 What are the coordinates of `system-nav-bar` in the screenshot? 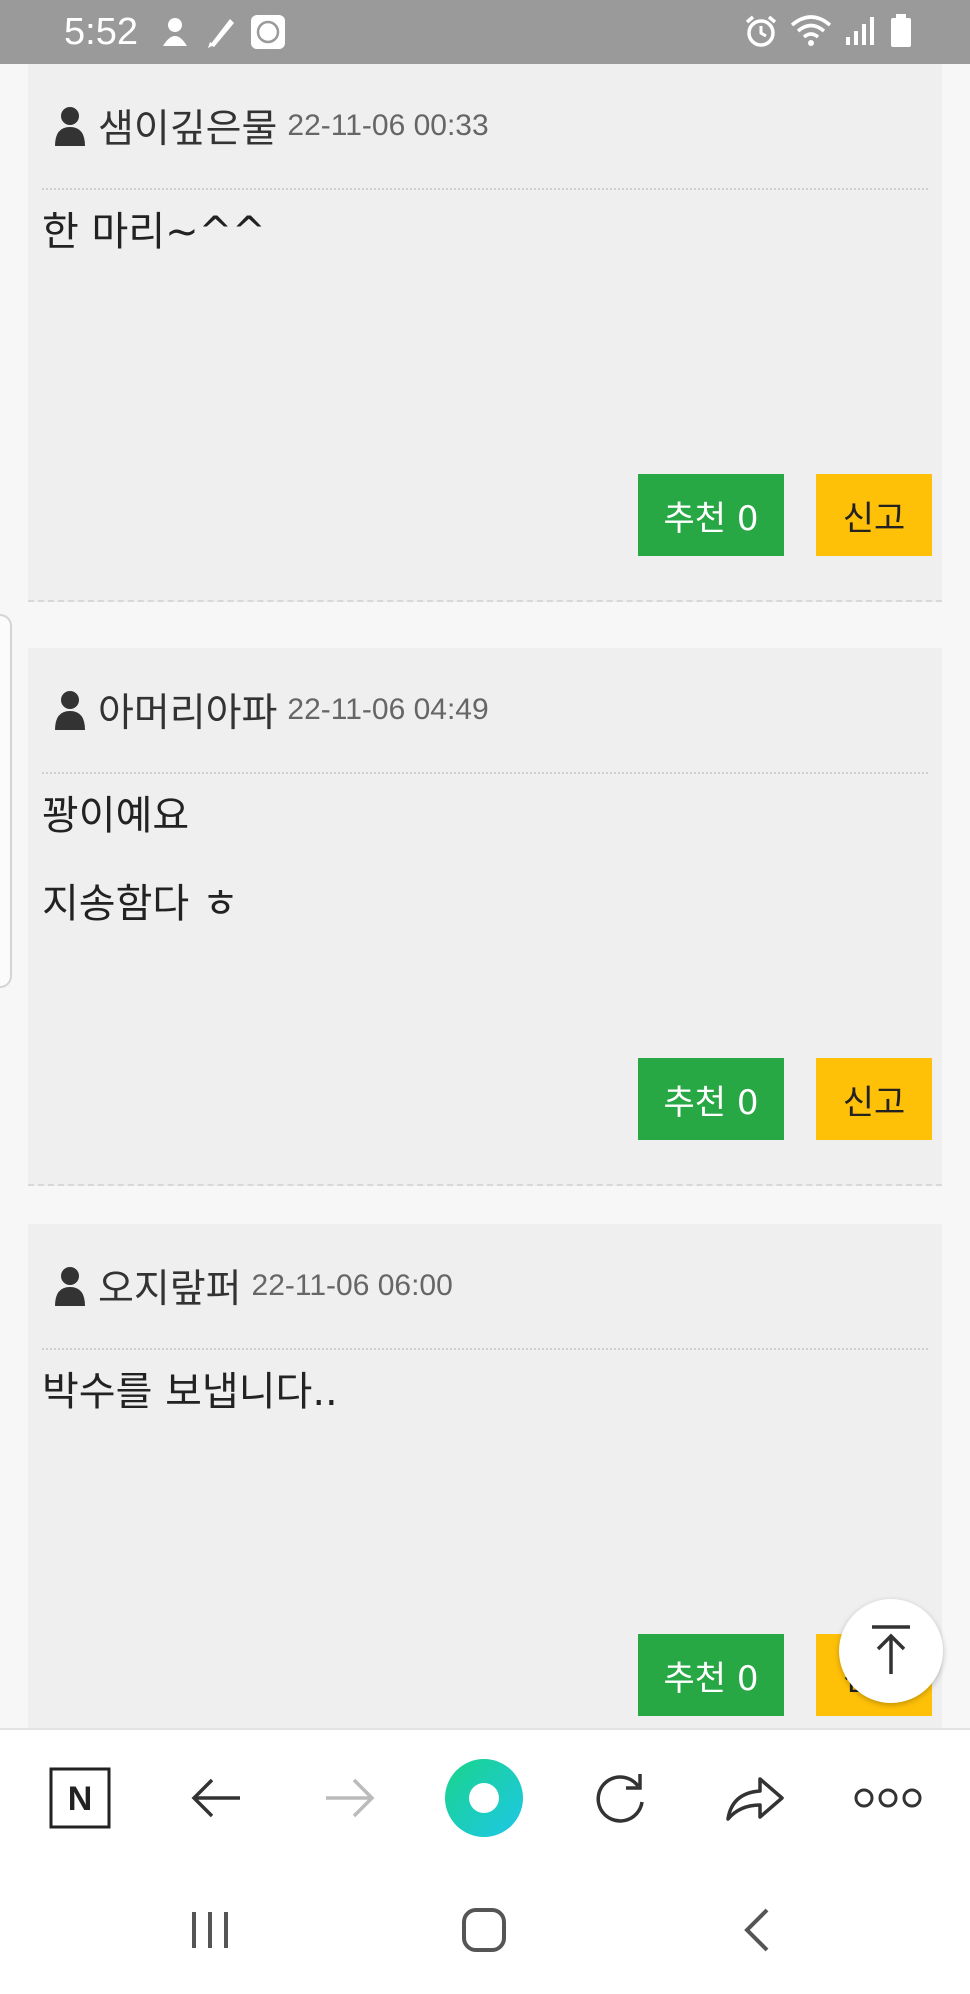 It's located at (485, 1929).